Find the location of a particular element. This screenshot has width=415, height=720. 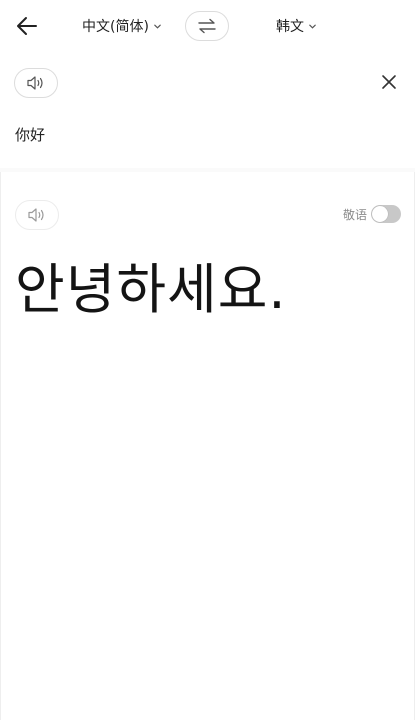

toggle-knob is located at coordinates (380, 214).